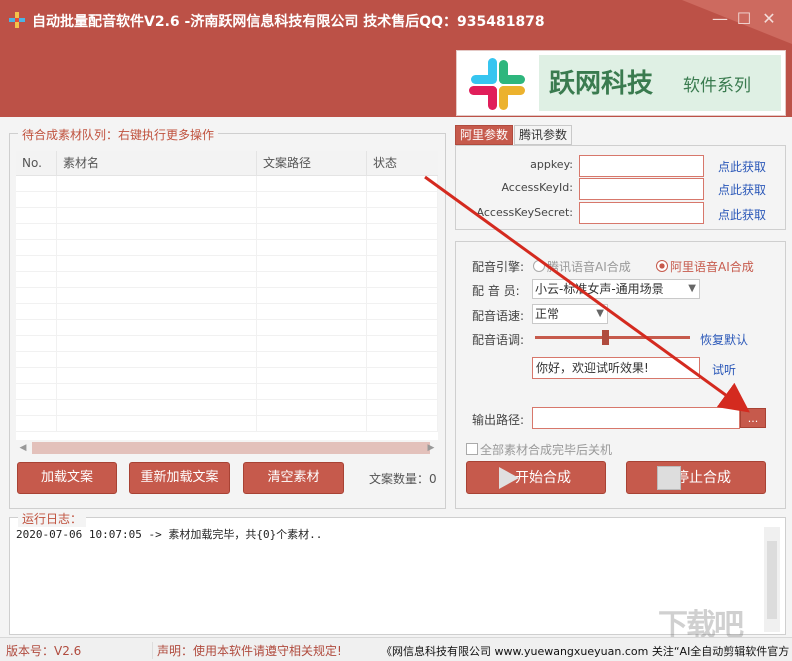 This screenshot has width=792, height=661. What do you see at coordinates (36, 163) in the screenshot?
I see `column-header-no: No.` at bounding box center [36, 163].